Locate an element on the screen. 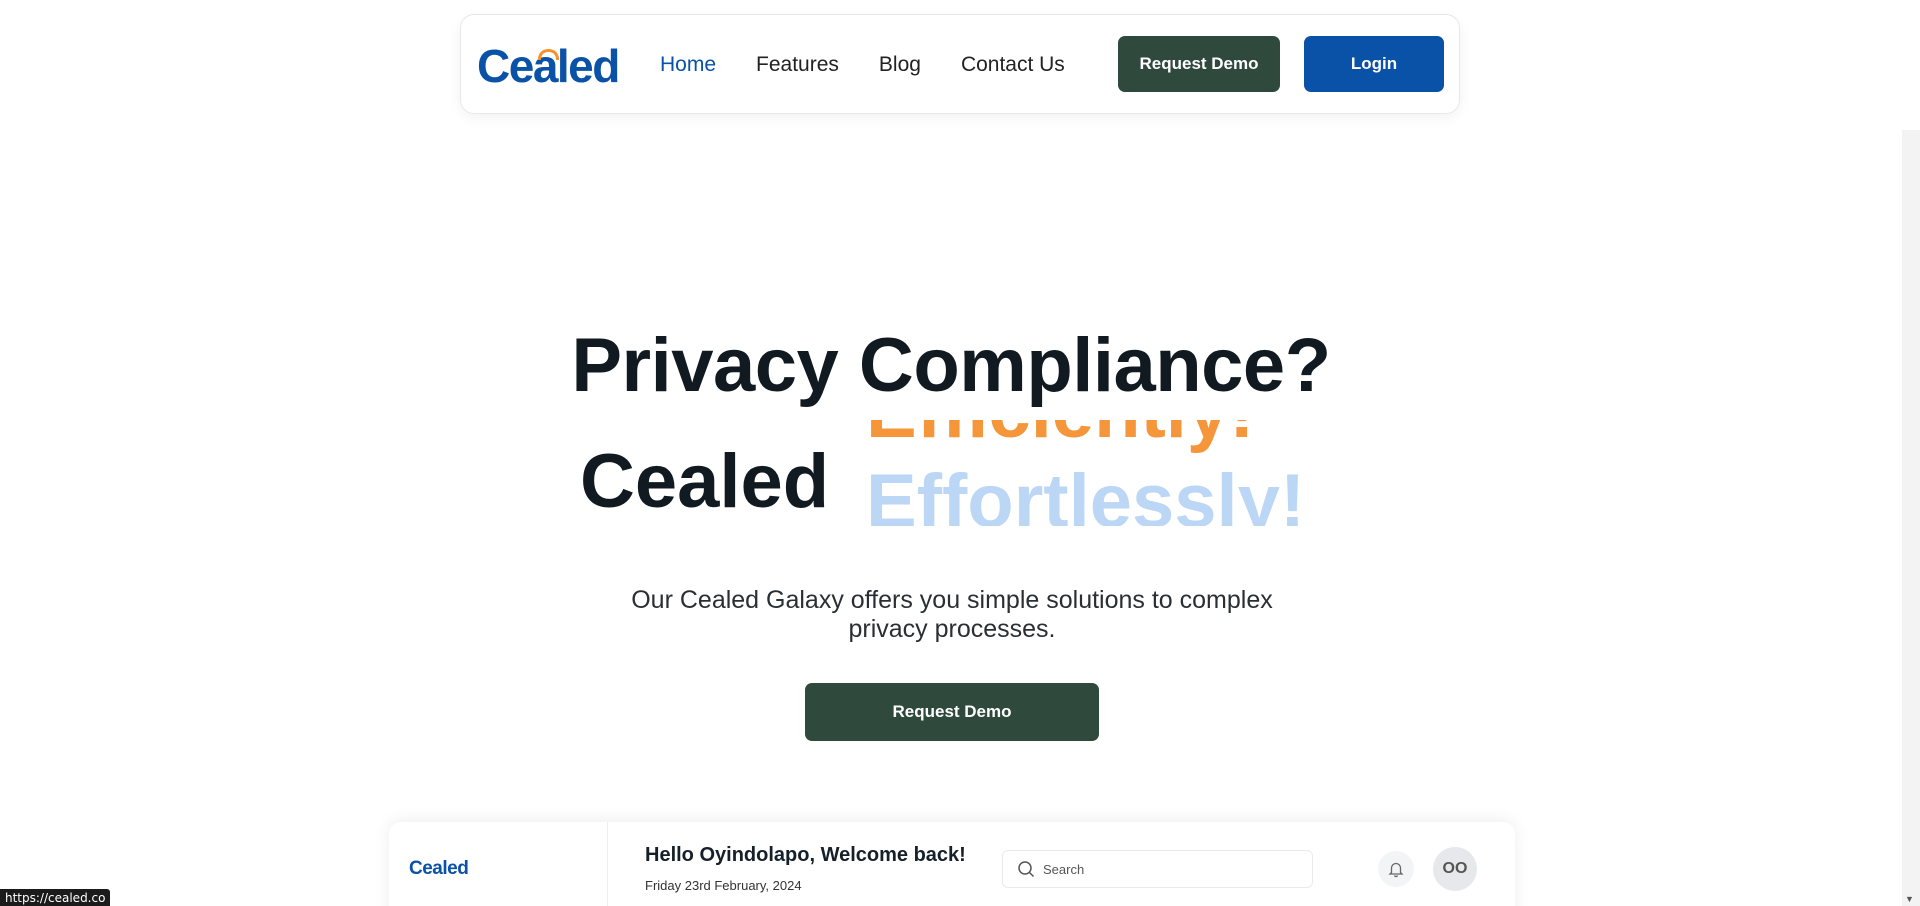 The image size is (1920, 906). rotating-word-current: Effortlessly! is located at coordinates (1086, 492).